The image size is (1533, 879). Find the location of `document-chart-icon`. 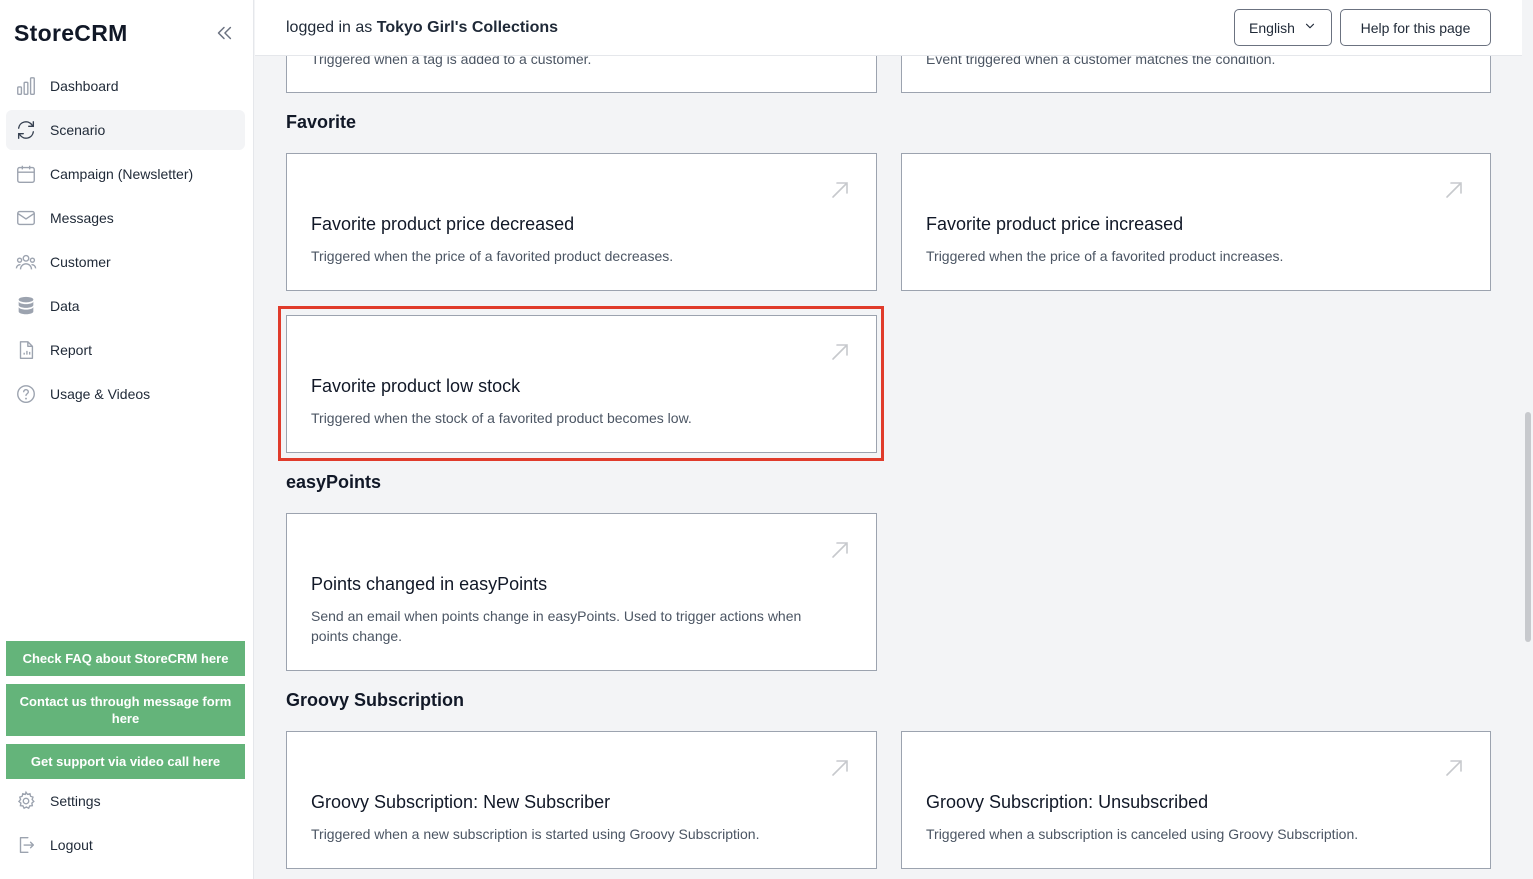

document-chart-icon is located at coordinates (26, 350).